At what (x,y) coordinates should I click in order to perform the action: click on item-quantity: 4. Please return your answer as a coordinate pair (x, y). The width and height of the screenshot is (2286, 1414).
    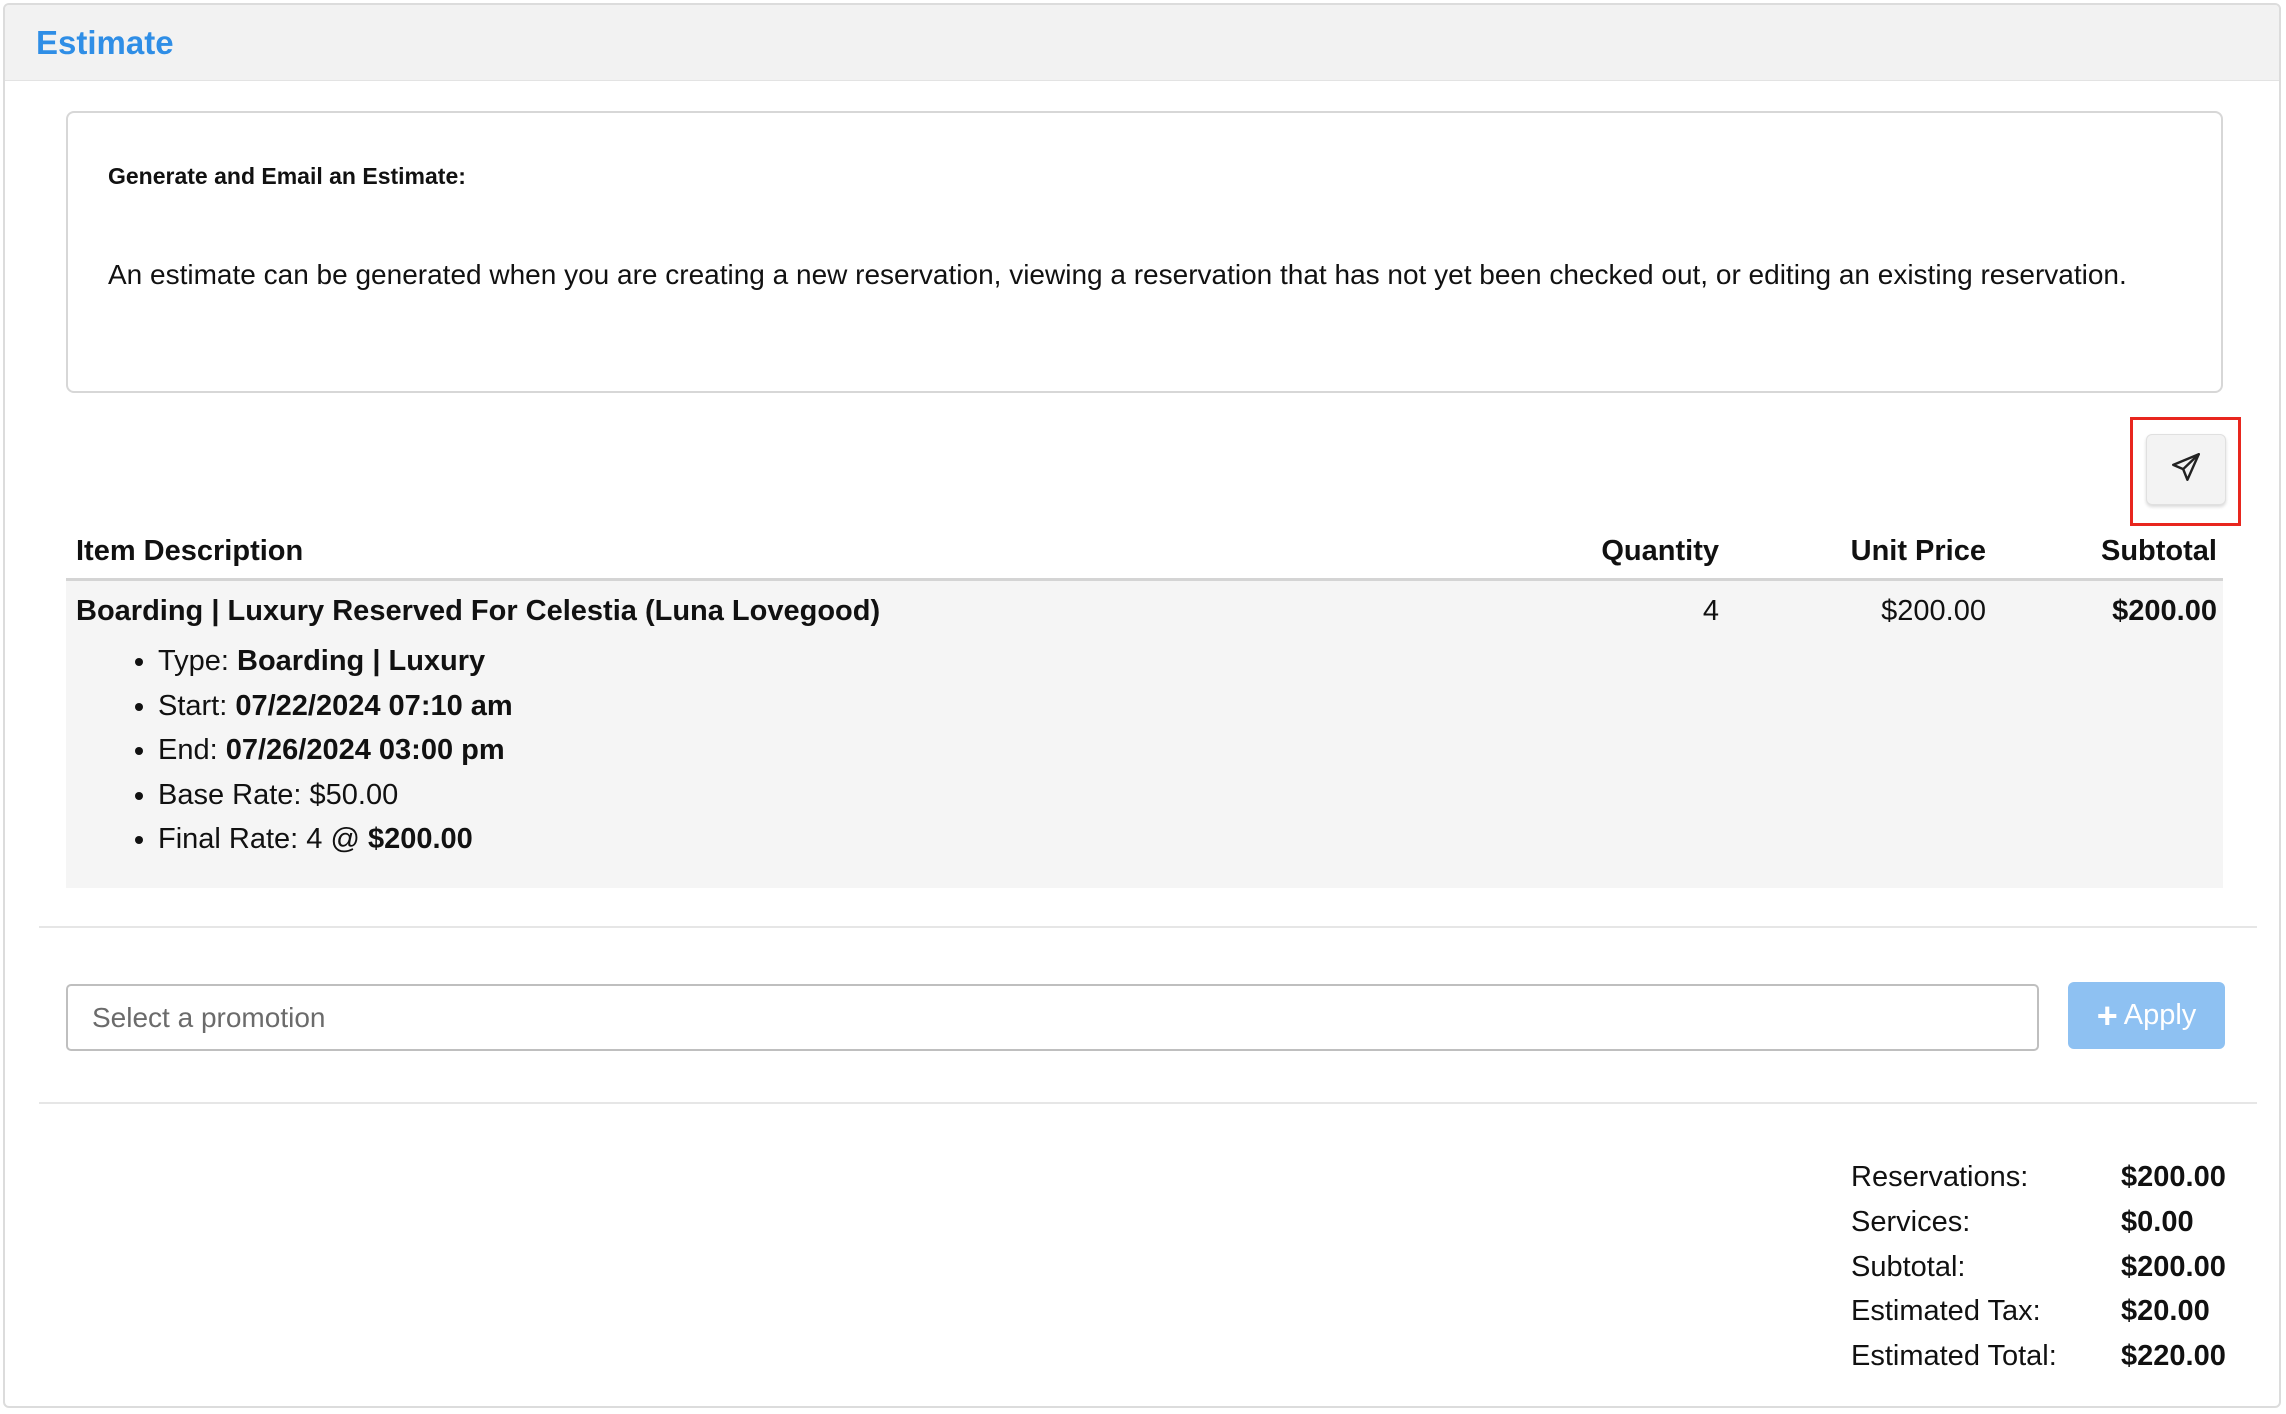
    Looking at the image, I should click on (1710, 611).